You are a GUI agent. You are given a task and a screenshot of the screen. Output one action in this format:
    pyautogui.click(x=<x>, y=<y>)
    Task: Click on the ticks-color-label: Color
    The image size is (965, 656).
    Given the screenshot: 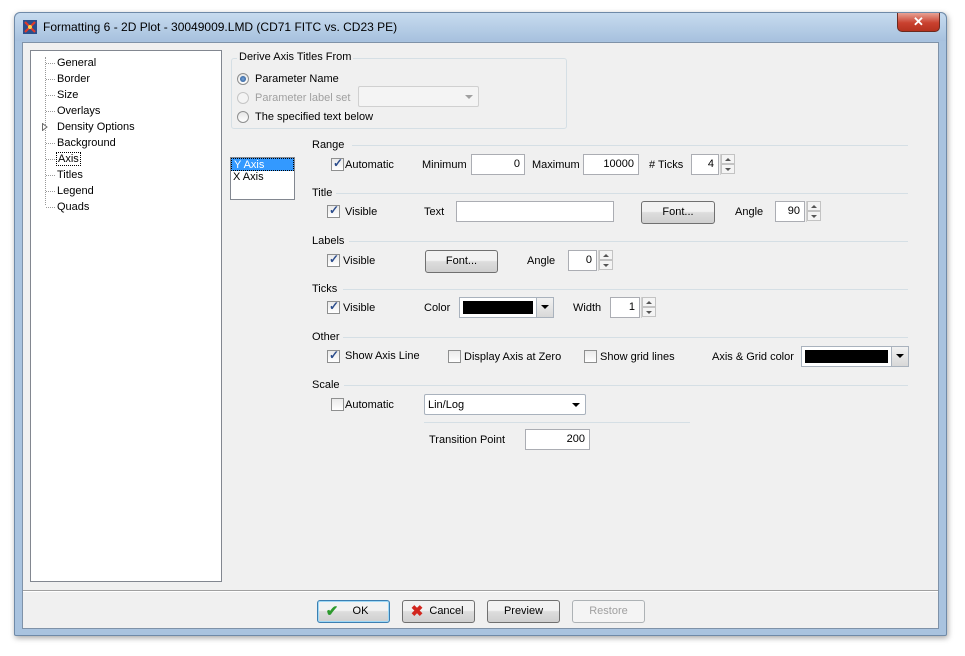 What is the action you would take?
    pyautogui.click(x=437, y=308)
    